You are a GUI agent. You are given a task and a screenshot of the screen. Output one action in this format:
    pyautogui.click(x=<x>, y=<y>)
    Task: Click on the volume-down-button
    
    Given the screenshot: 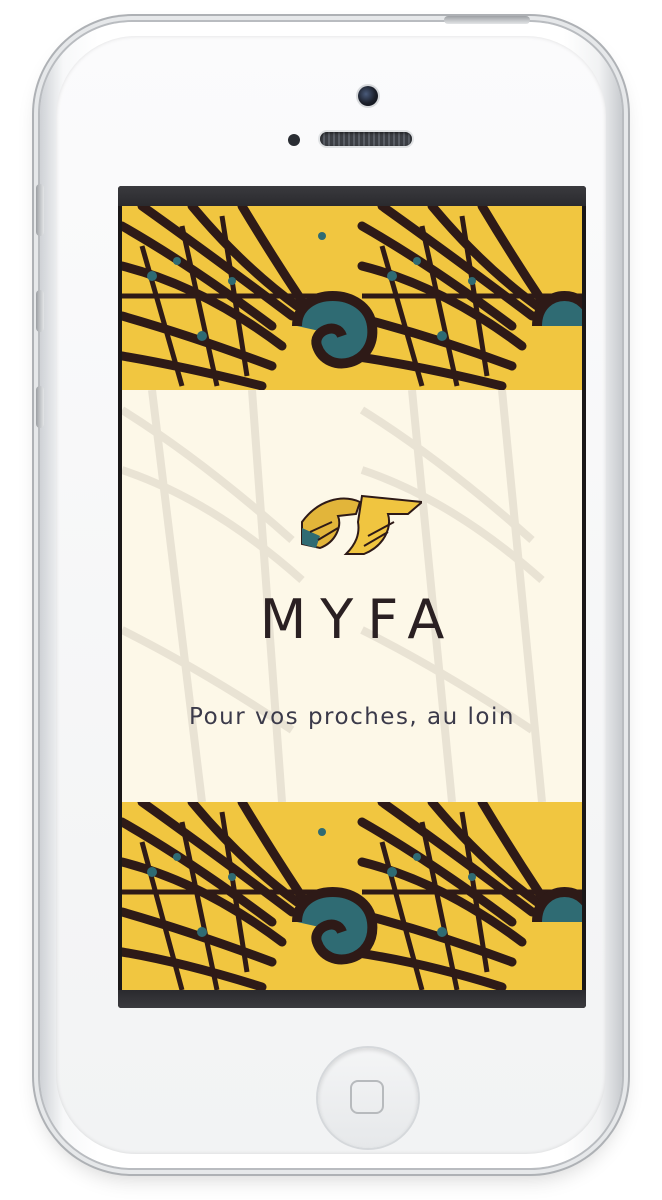 What is the action you would take?
    pyautogui.click(x=40, y=407)
    